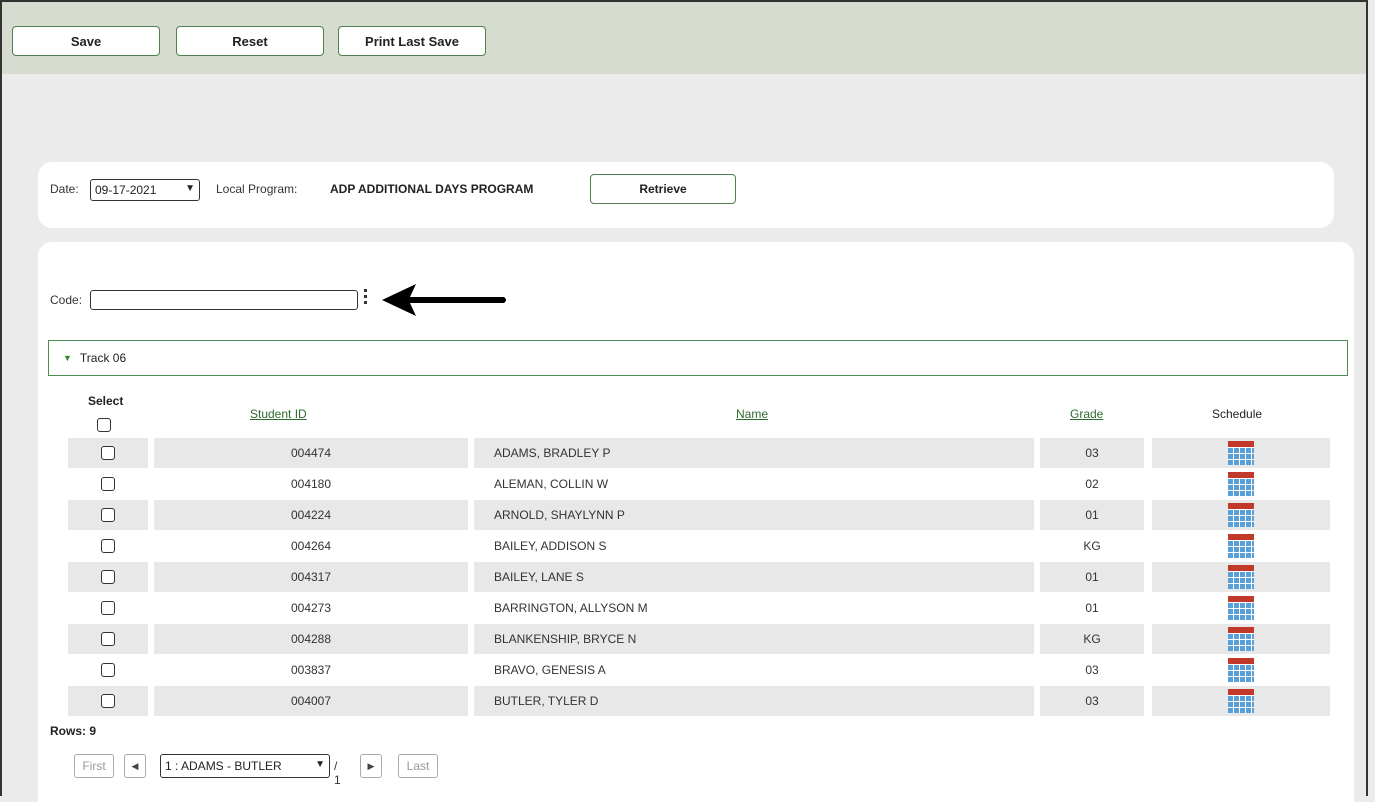 The height and width of the screenshot is (802, 1375). What do you see at coordinates (684, 38) in the screenshot?
I see `toolbar: Save Reset Print Last Save` at bounding box center [684, 38].